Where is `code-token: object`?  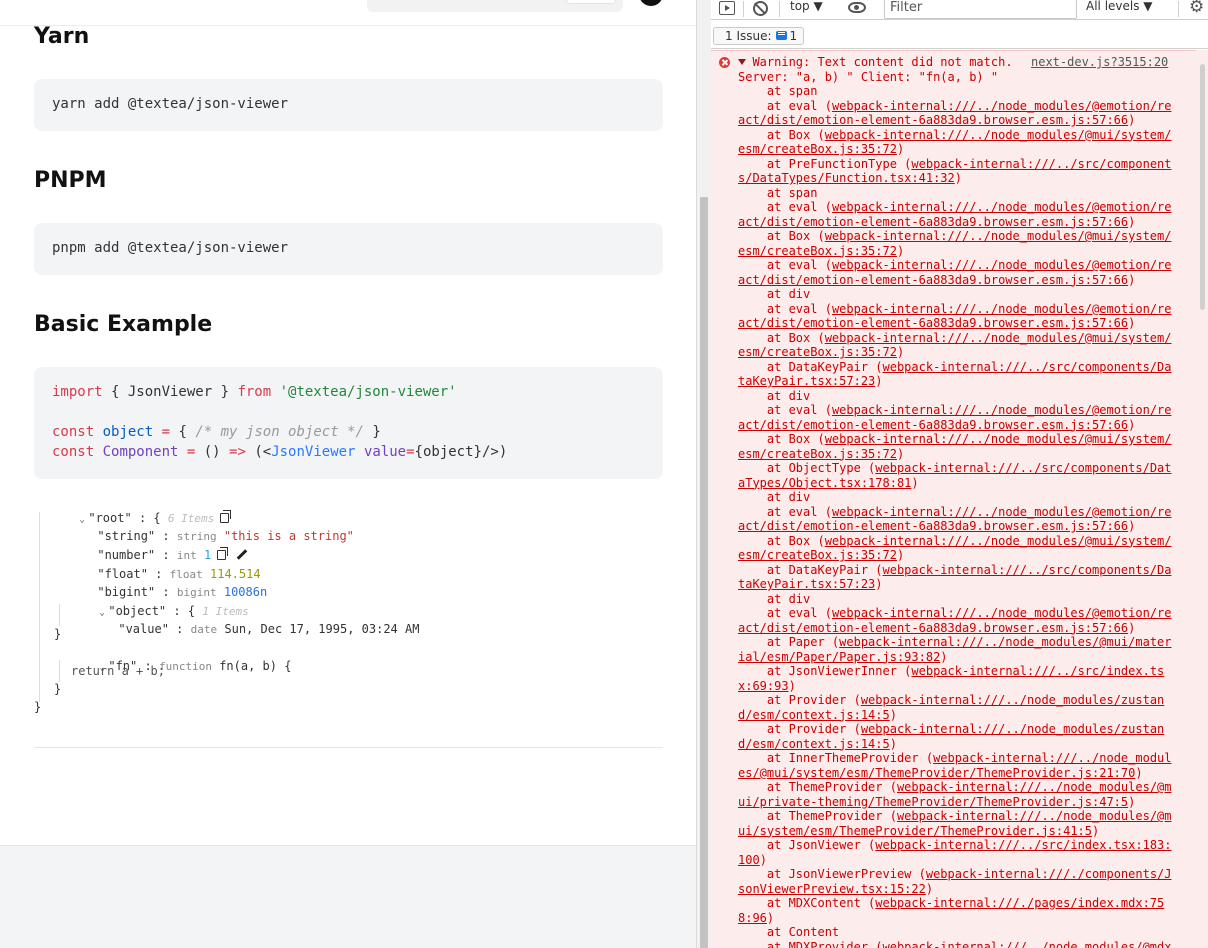
code-token: object is located at coordinates (128, 432).